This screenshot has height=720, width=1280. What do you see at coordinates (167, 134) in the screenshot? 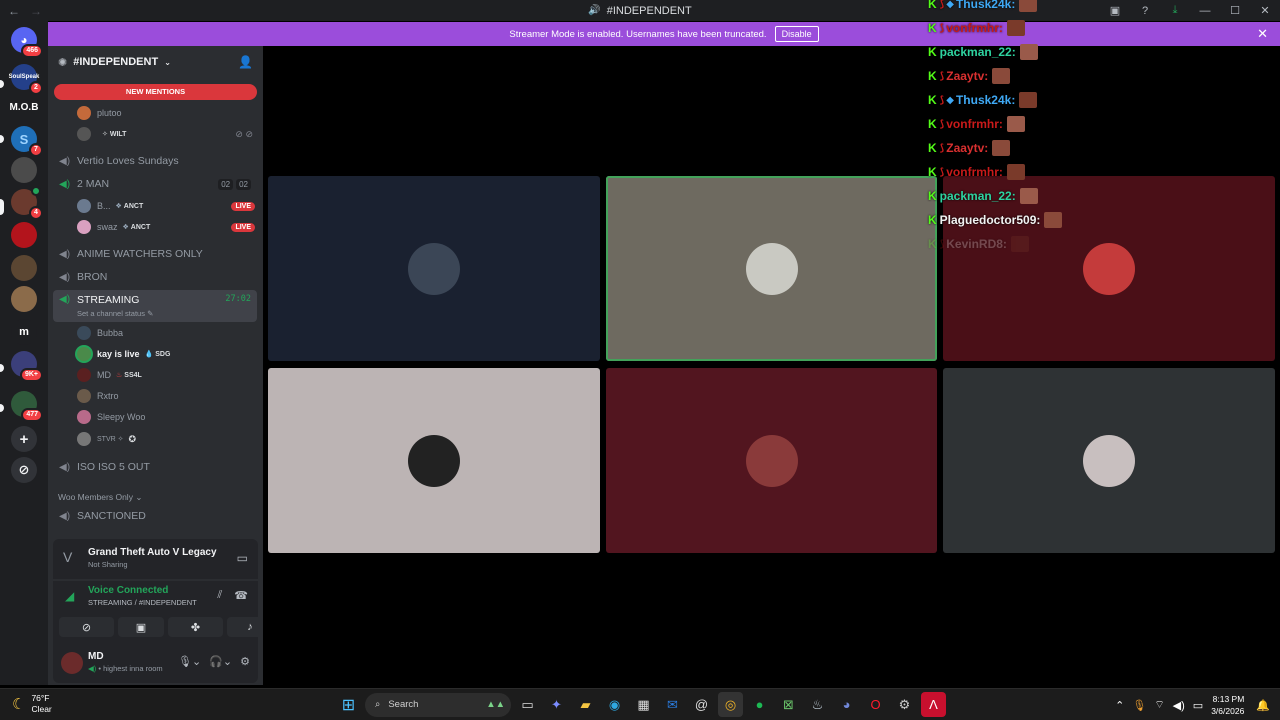
I see `voice-user: ✧ WILT ⊘ ⊘` at bounding box center [167, 134].